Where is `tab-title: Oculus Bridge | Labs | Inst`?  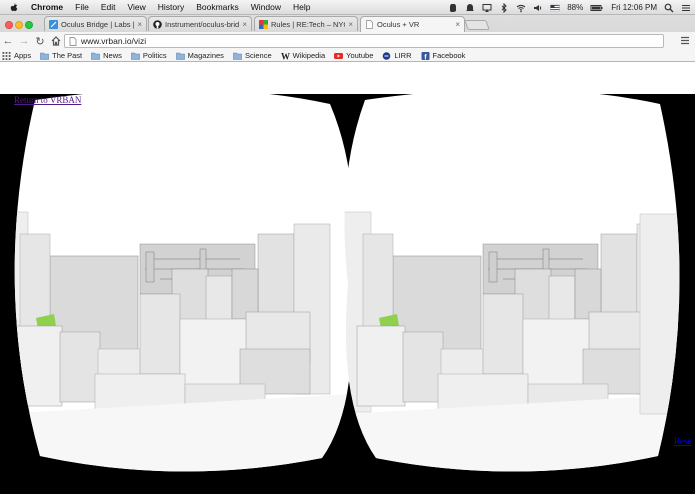
tab-title: Oculus Bridge | Labs | Inst is located at coordinates (97, 24).